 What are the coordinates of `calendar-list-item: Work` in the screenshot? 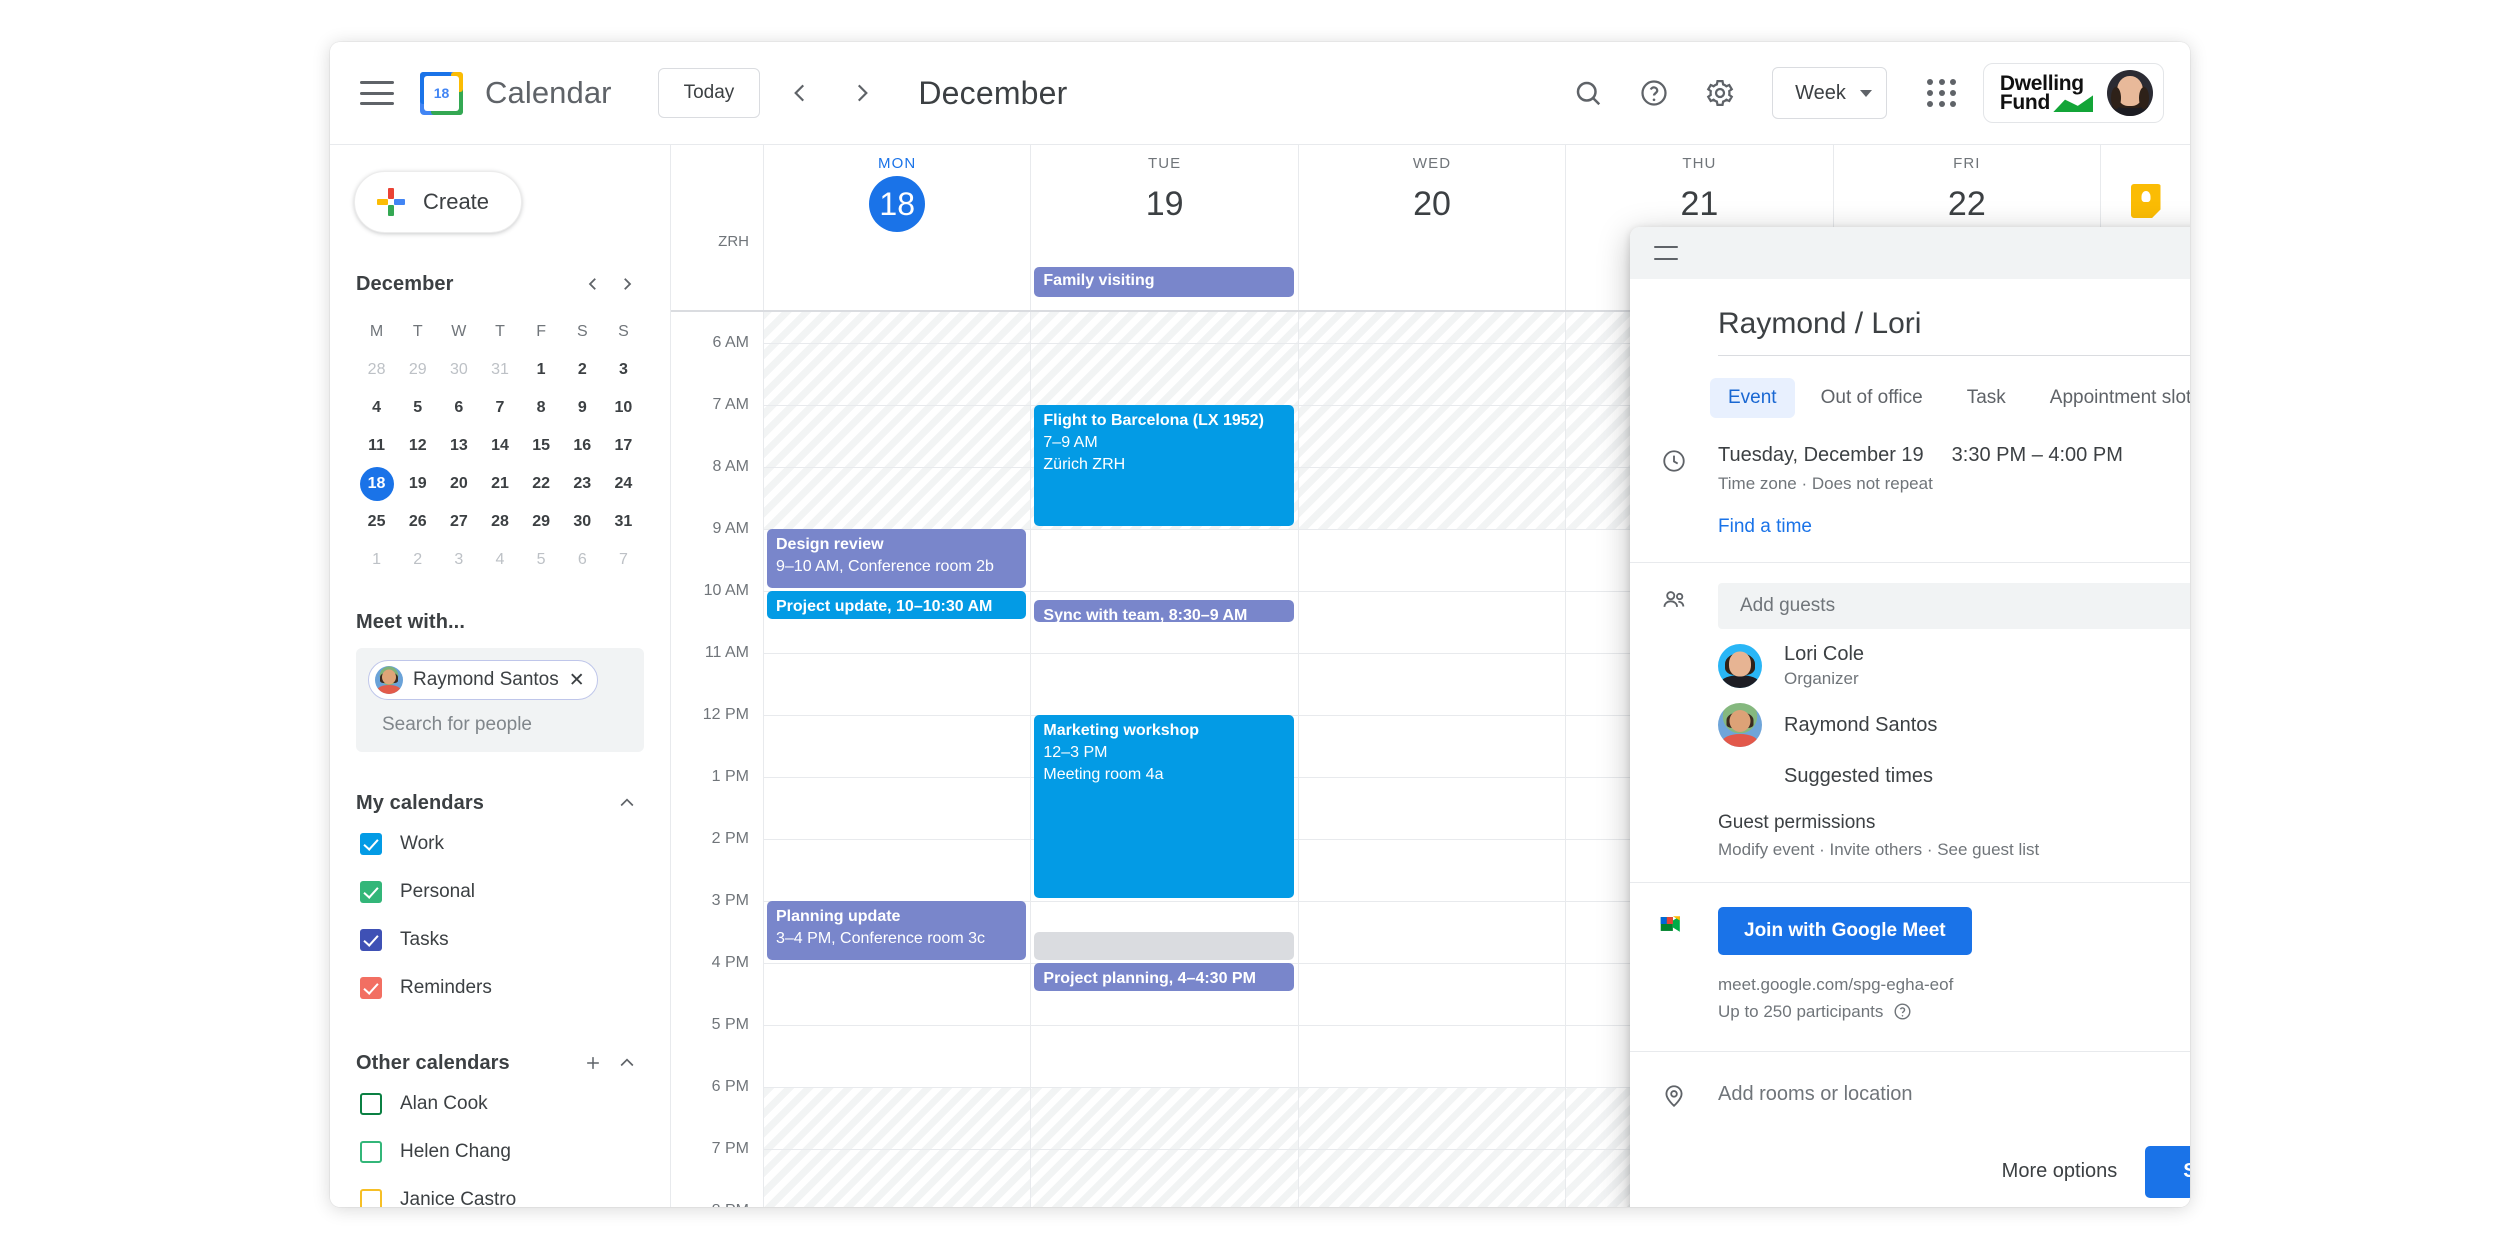 It's located at (500, 844).